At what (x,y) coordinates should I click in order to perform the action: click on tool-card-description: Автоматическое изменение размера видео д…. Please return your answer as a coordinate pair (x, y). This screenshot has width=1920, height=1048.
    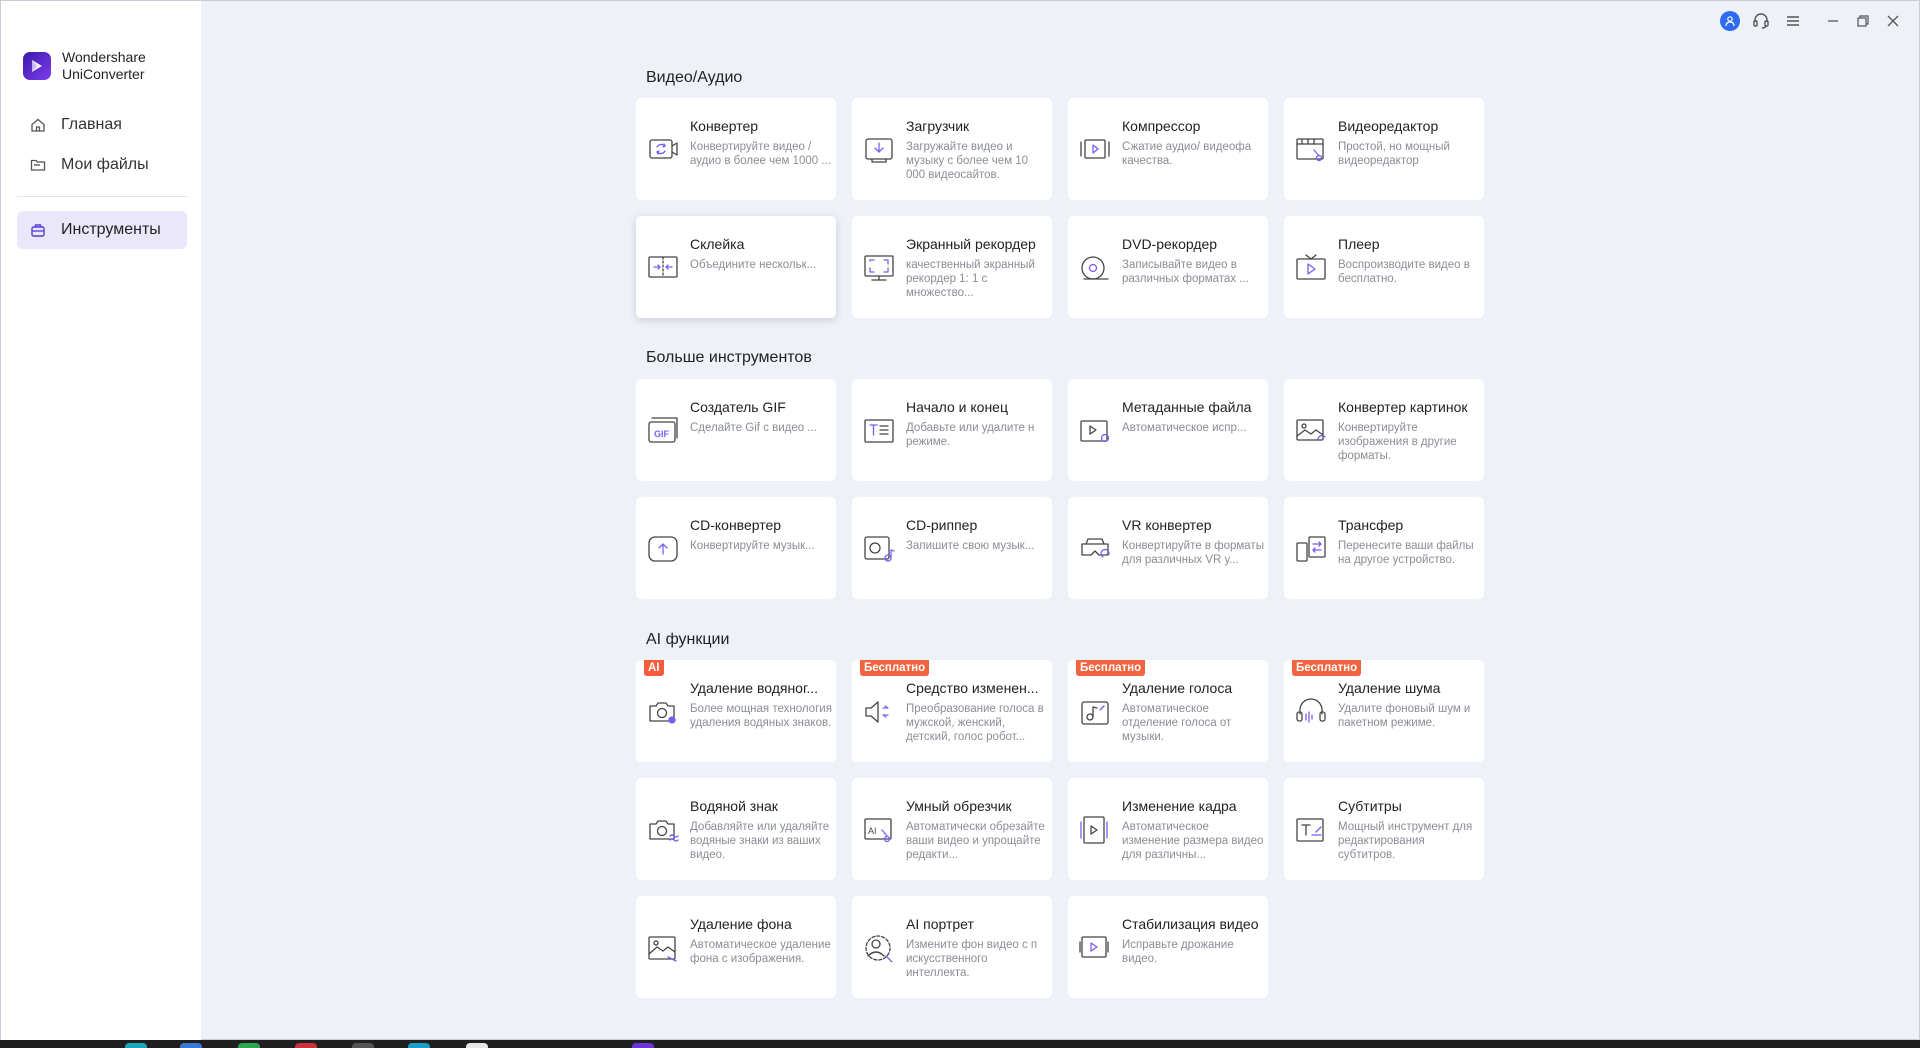
    Looking at the image, I should click on (1193, 841).